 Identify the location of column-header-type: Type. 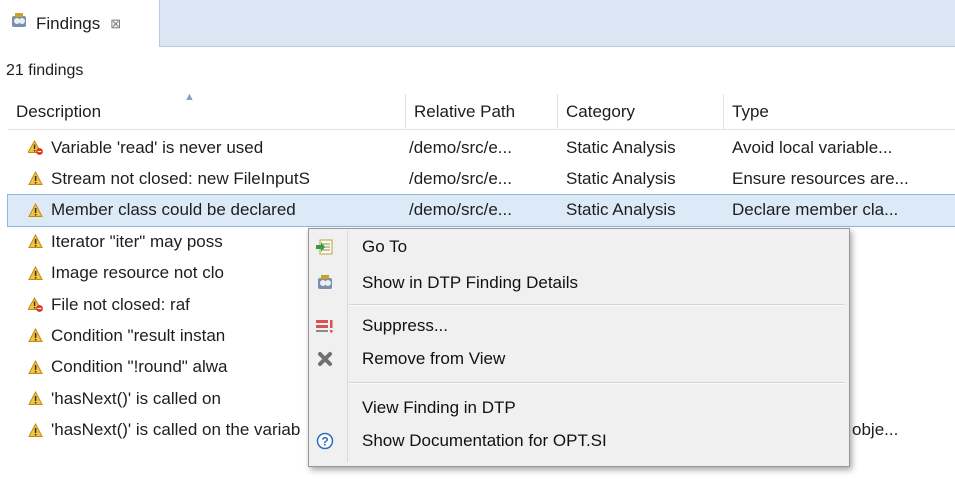
(839, 111).